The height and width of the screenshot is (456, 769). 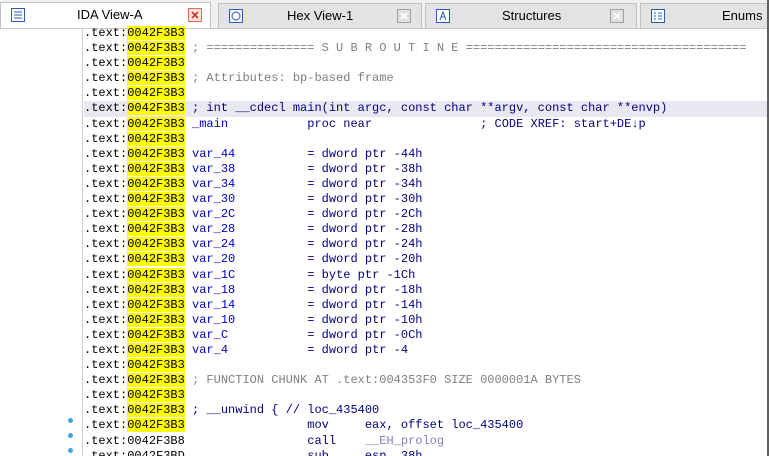 I want to click on listing-line: .text:0042F3B3 var_14 = dword ptr -14h, so click(x=426, y=305).